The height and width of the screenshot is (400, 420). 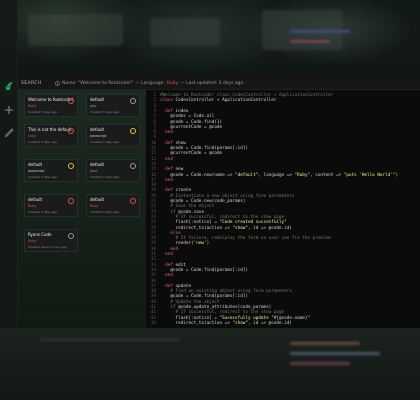 I want to click on code-card: default java Created 3 days ago, so click(x=113, y=170).